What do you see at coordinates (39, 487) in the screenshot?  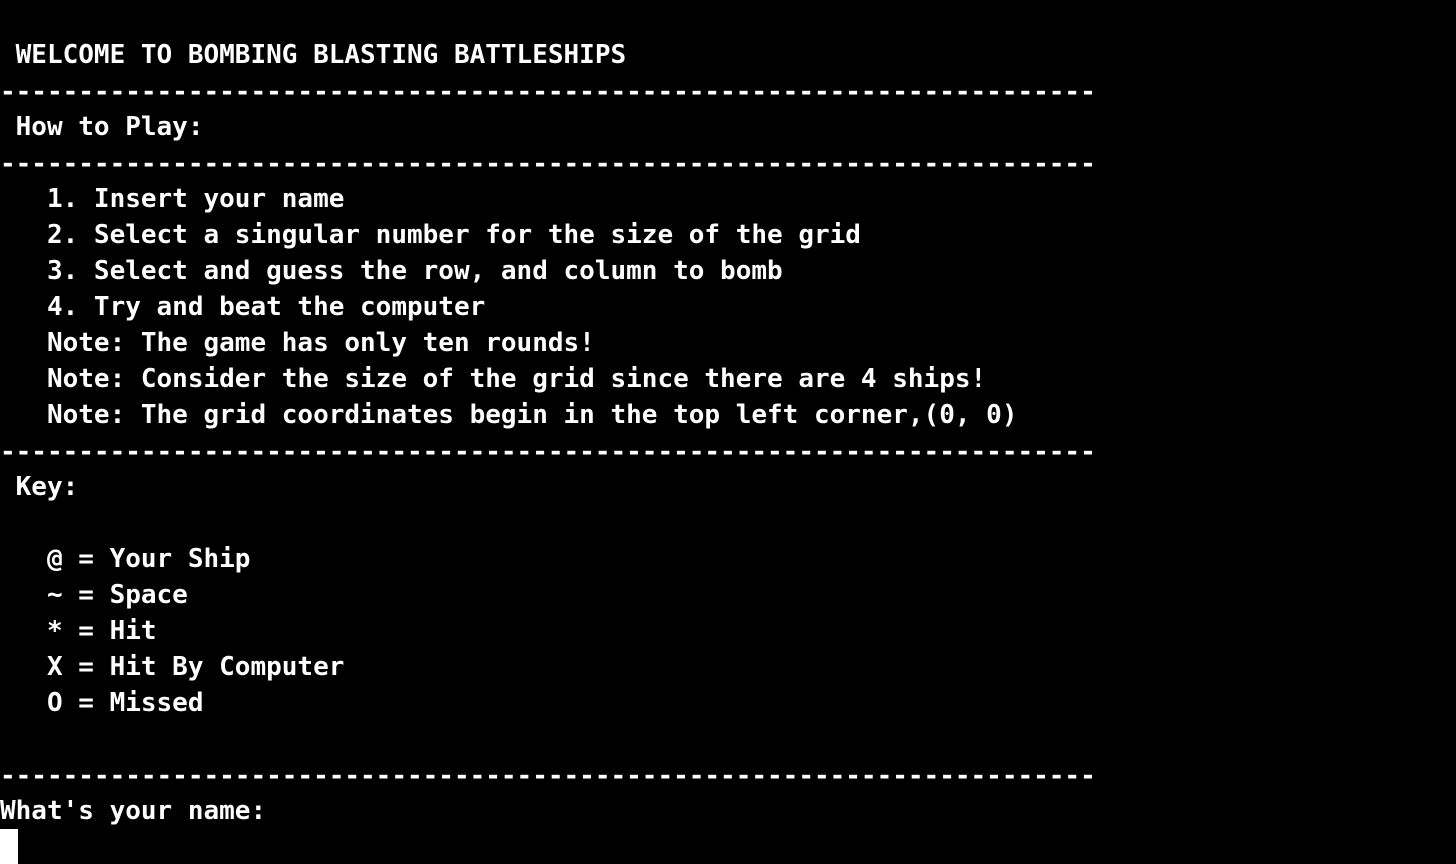 I see `key-heading: Key:` at bounding box center [39, 487].